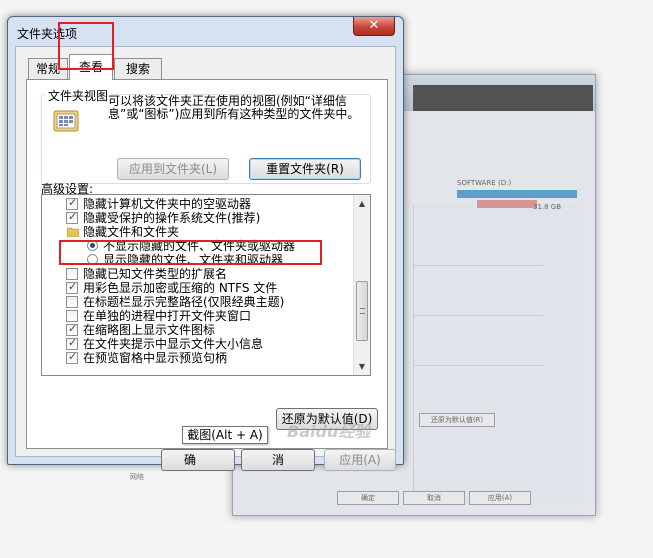 This screenshot has height=558, width=653. What do you see at coordinates (434, 498) in the screenshot?
I see `background-cancel-button: 取消` at bounding box center [434, 498].